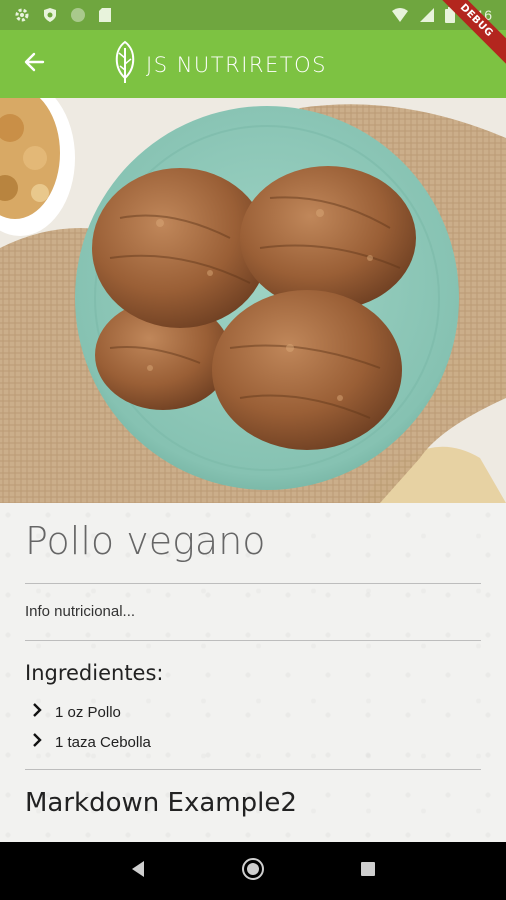  Describe the element at coordinates (253, 712) in the screenshot. I see `ingredient-item: 1 oz Pollo` at that location.